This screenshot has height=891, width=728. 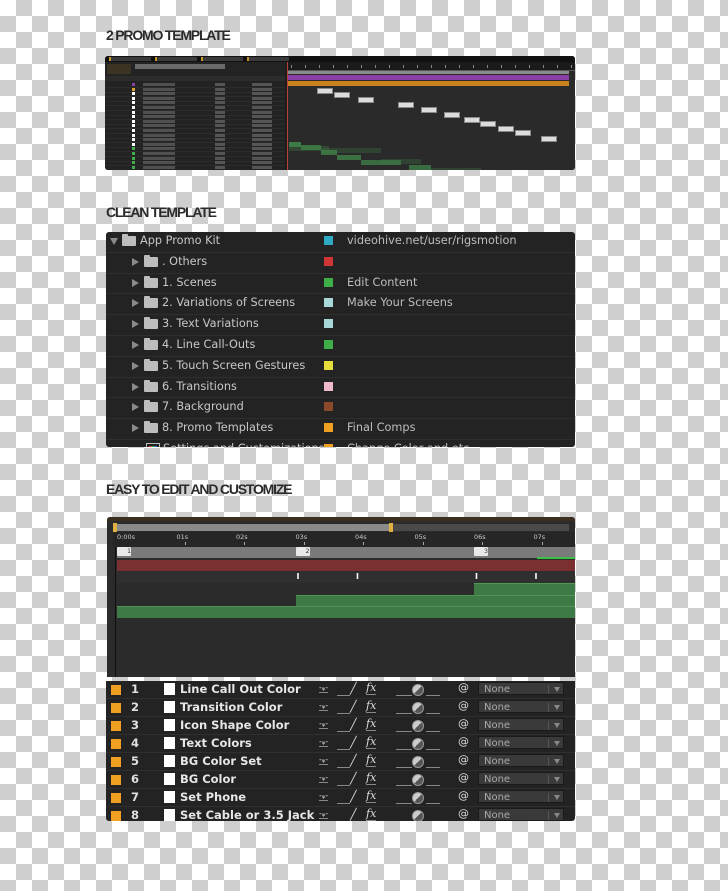 I want to click on layer-row: 5 BG Color Set -ᵩ- ╱ fx @ None, so click(x=340, y=762).